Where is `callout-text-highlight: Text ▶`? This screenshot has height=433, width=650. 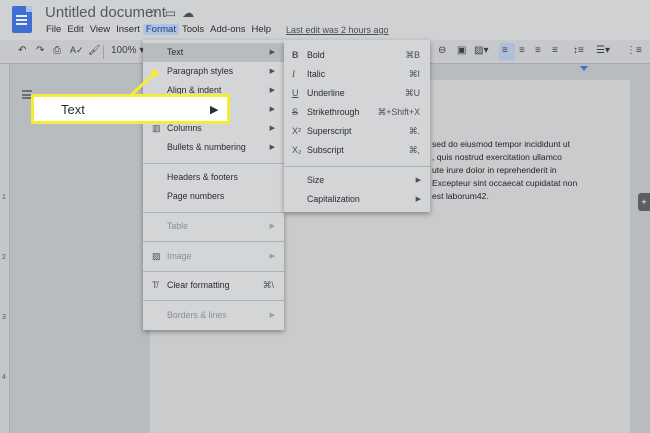
callout-text-highlight: Text ▶ is located at coordinates (130, 109).